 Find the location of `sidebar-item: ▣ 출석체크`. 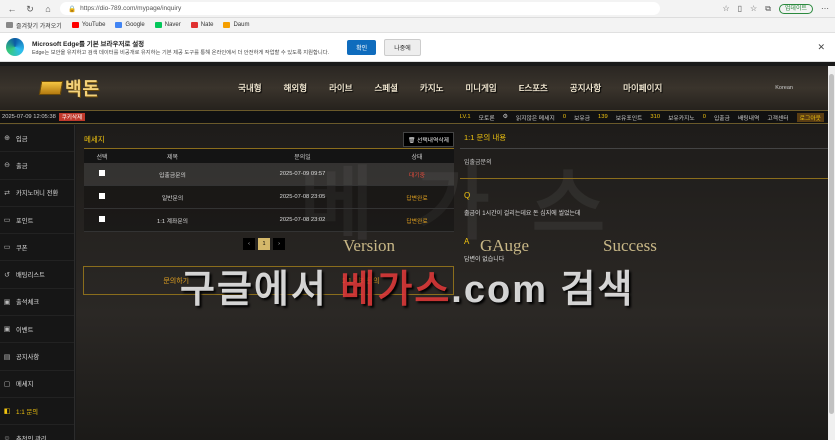

sidebar-item: ▣ 출석체크 is located at coordinates (37, 303).